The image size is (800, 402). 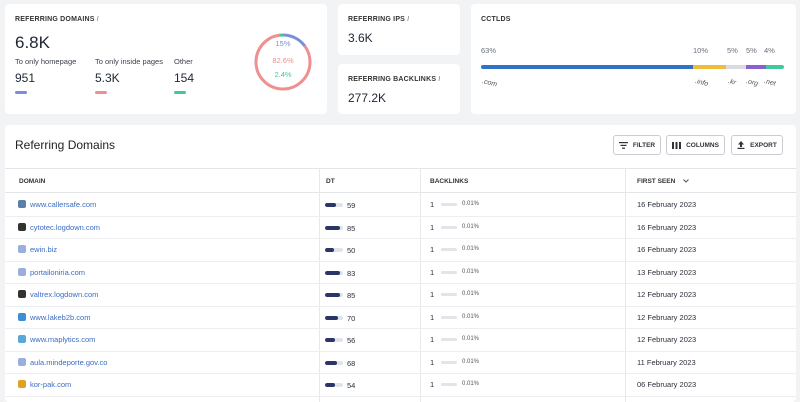 I want to click on column-header-first-seen: FIRST SEEN, so click(x=663, y=181).